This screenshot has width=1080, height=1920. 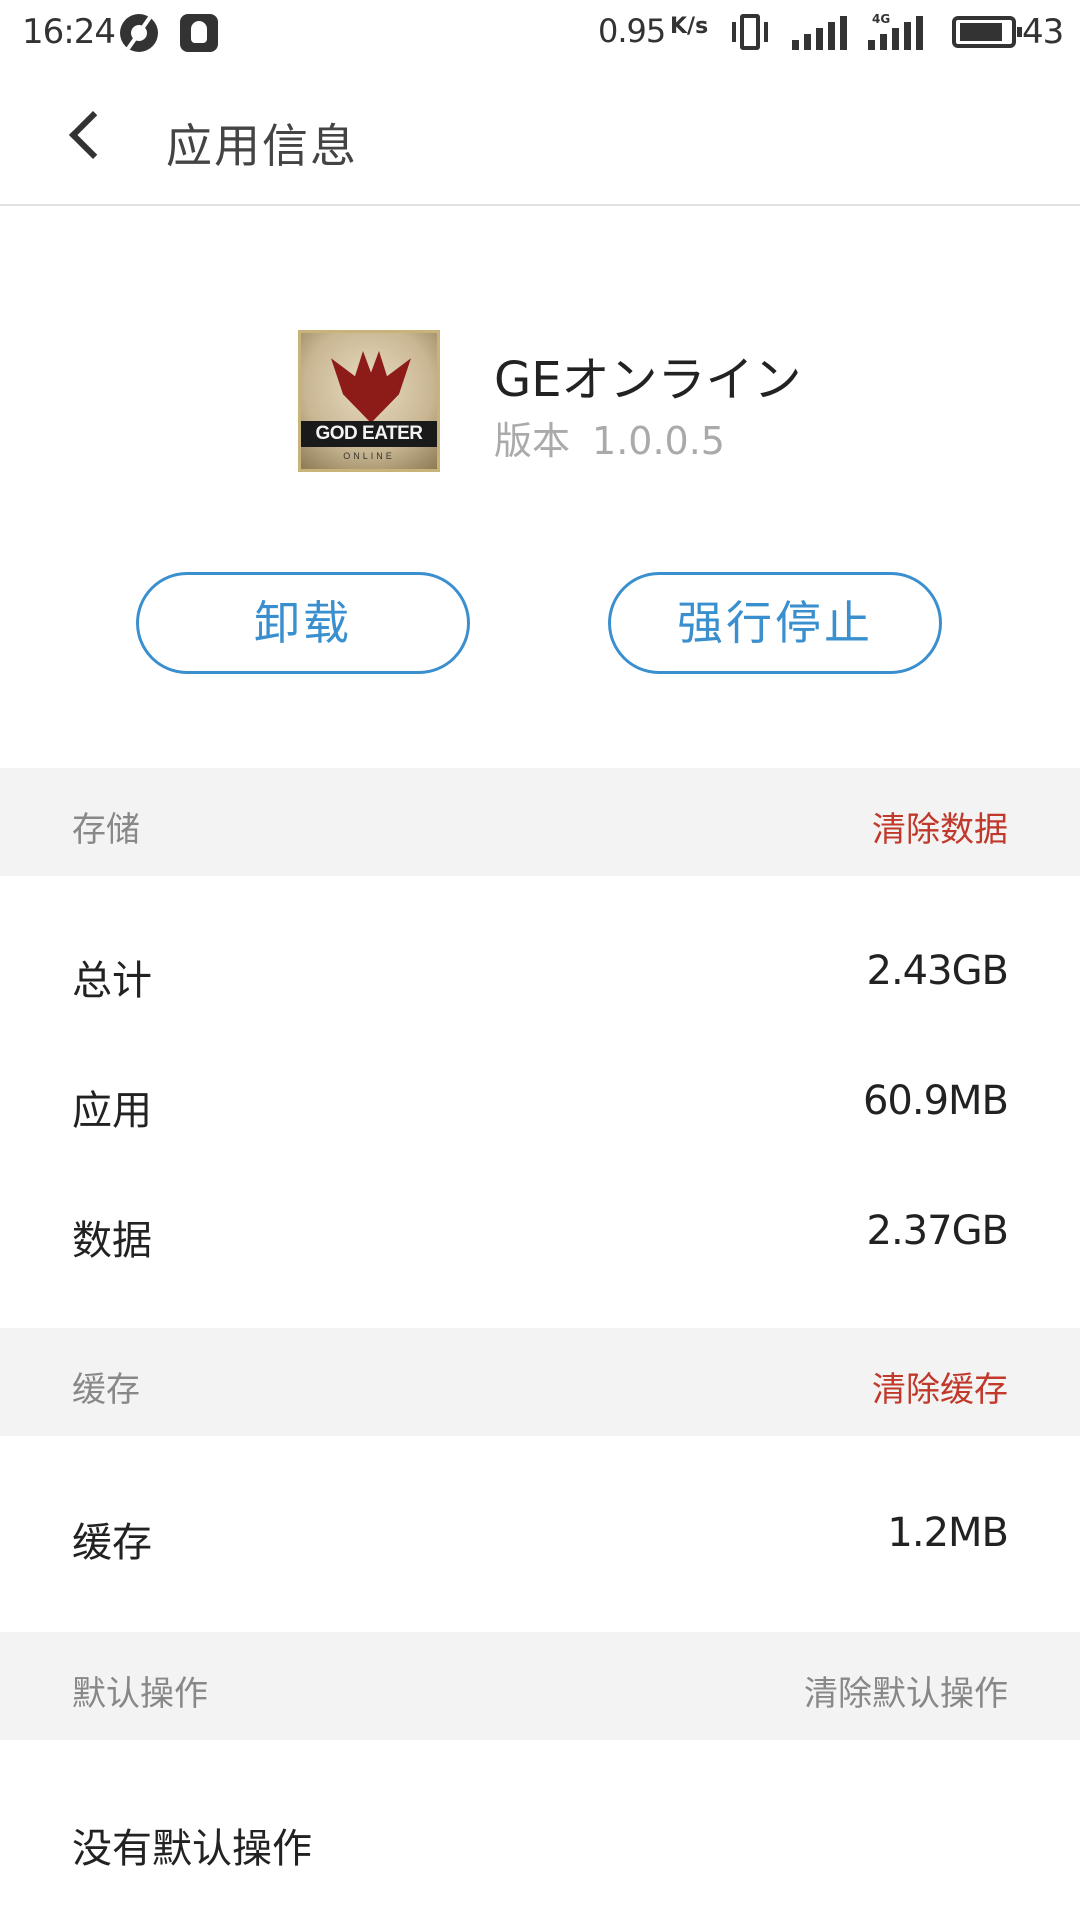 What do you see at coordinates (1043, 32) in the screenshot?
I see `battery-level: 43` at bounding box center [1043, 32].